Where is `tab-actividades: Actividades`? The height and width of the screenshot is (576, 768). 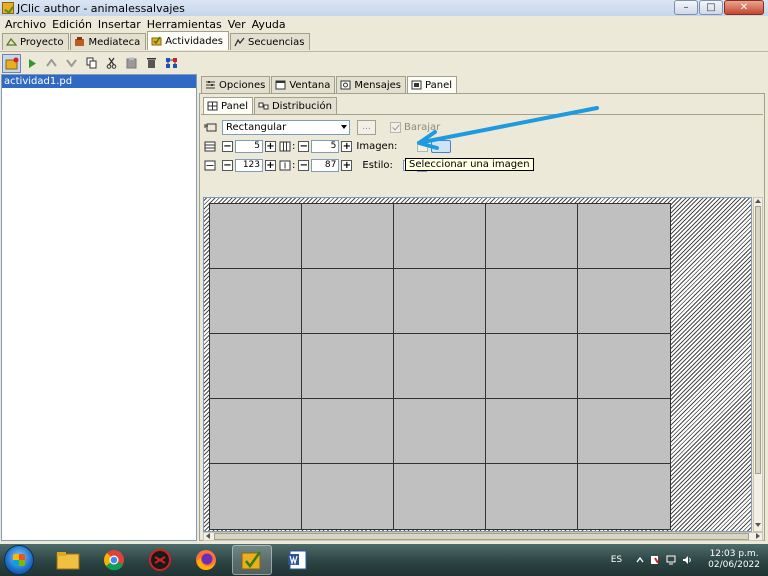
tab-actividades: Actividades is located at coordinates (188, 40).